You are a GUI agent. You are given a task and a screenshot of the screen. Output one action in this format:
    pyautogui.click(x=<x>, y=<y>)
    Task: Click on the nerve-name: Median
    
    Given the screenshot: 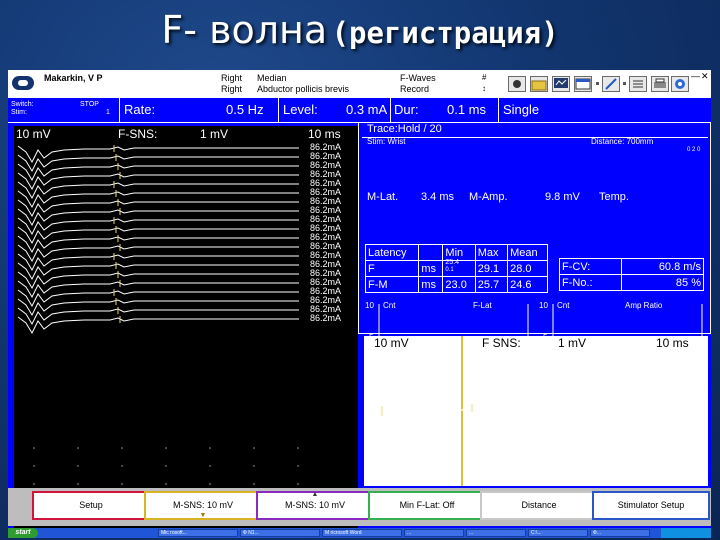 What is the action you would take?
    pyautogui.click(x=272, y=78)
    